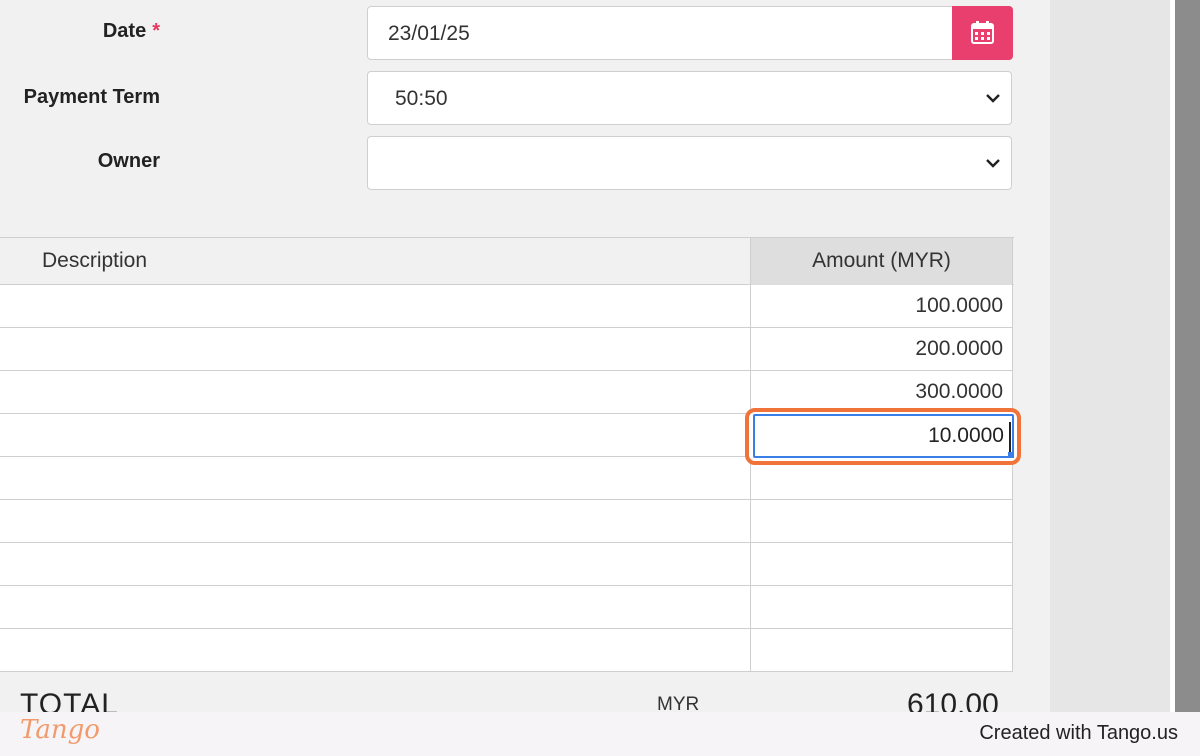 The image size is (1200, 756). Describe the element at coordinates (881, 349) in the screenshot. I see `amount-cell: 200.0000` at that location.